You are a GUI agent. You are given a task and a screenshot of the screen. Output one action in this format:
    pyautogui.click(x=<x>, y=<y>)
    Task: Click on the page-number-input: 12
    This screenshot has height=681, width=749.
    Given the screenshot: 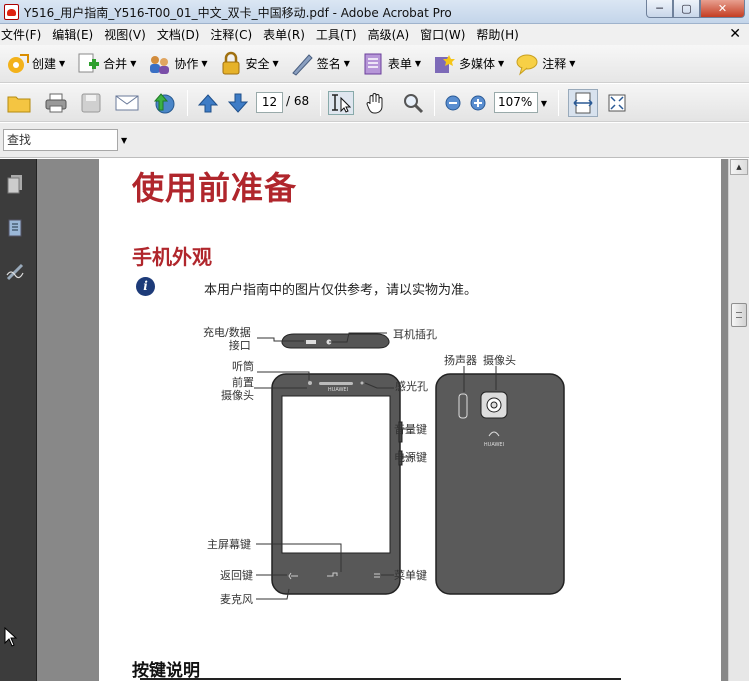 What is the action you would take?
    pyautogui.click(x=269, y=102)
    